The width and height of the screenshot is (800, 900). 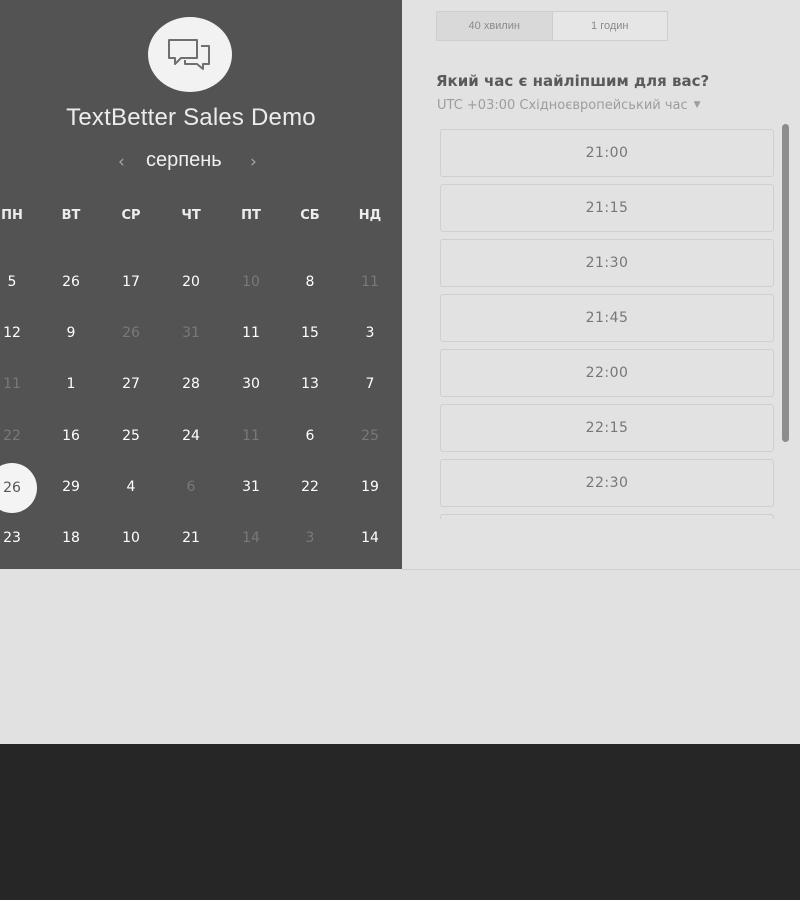 I want to click on day-cell: 20, so click(x=191, y=282).